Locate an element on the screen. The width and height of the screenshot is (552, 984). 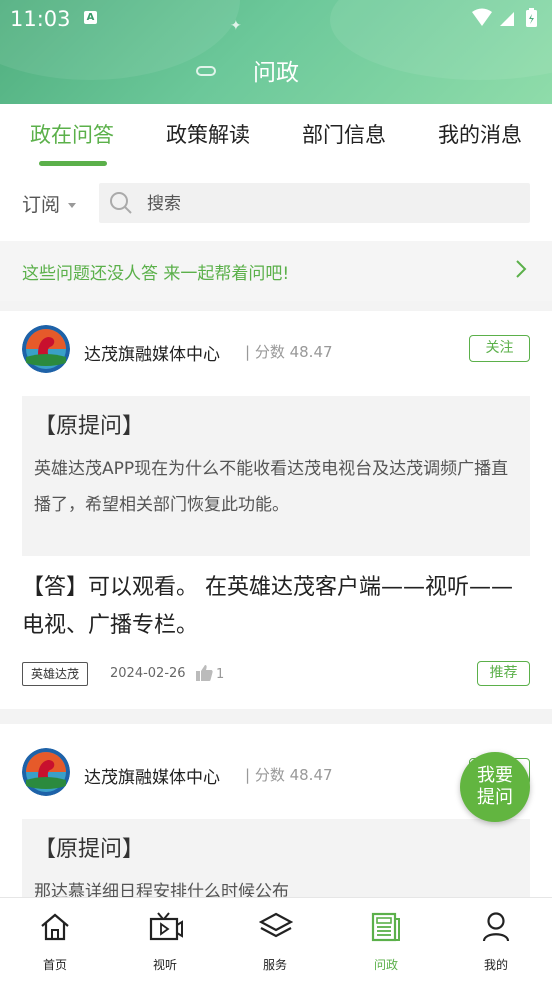
nav-mine: 我的 is located at coordinates (496, 941).